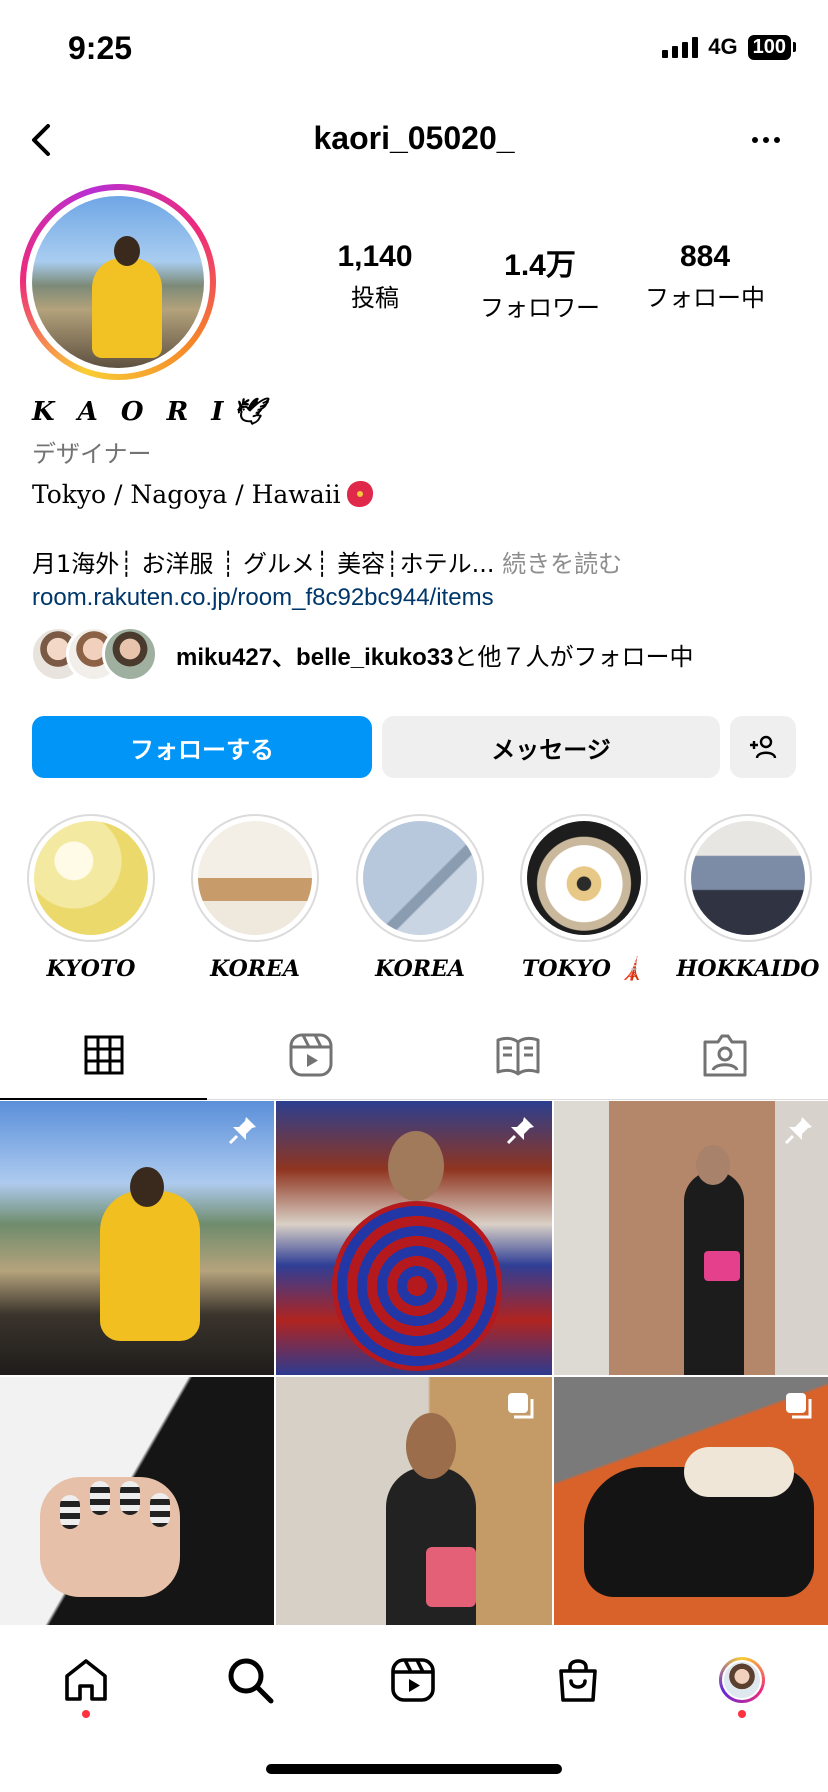  I want to click on following-count: 884, so click(705, 256).